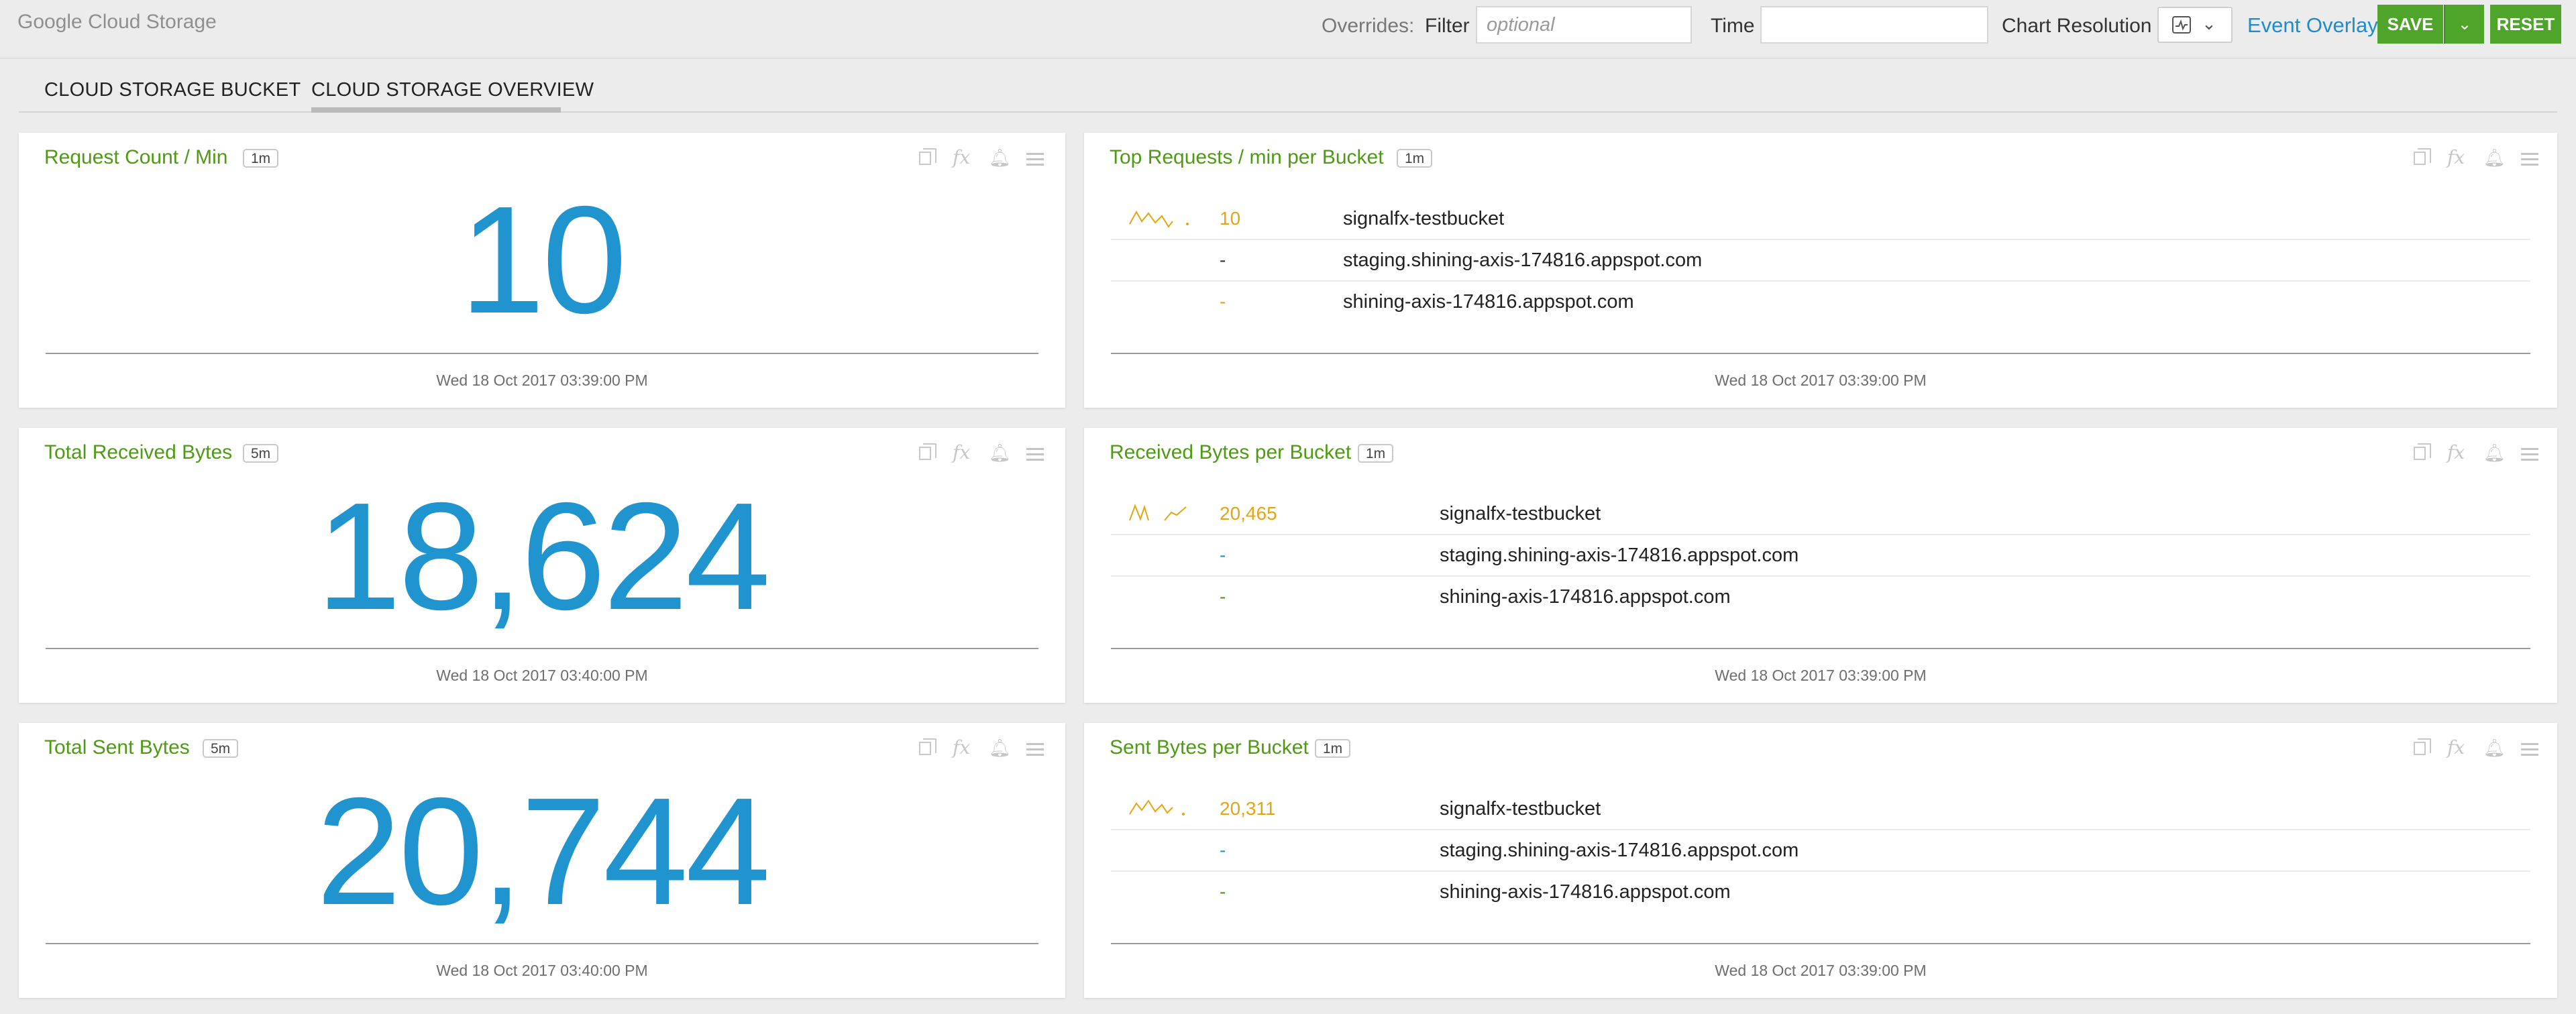 The width and height of the screenshot is (2576, 1014). Describe the element at coordinates (543, 852) in the screenshot. I see `single-value: 20,744` at that location.